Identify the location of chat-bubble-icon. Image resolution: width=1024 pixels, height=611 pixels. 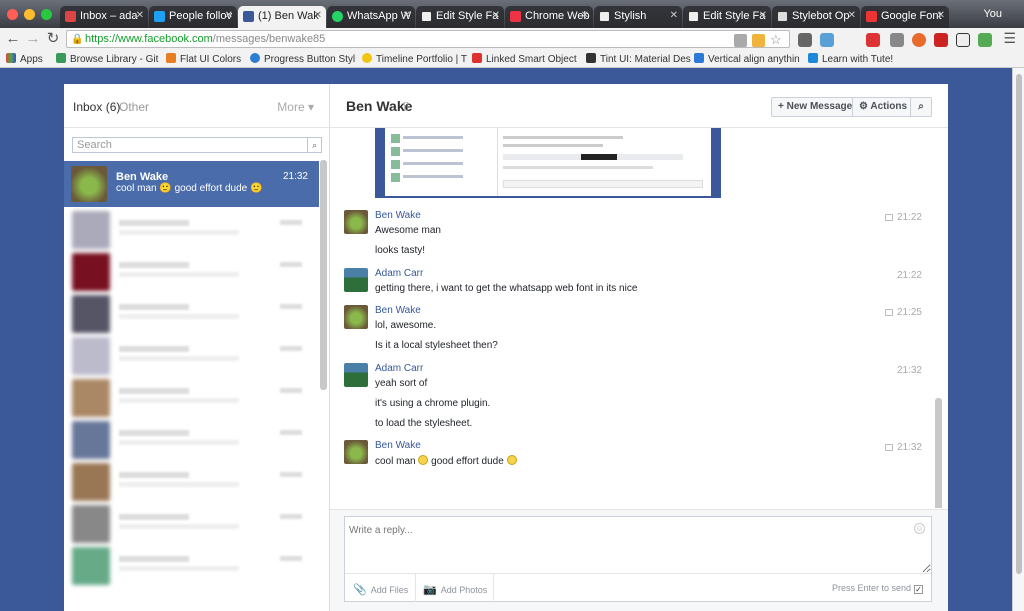
(888, 217).